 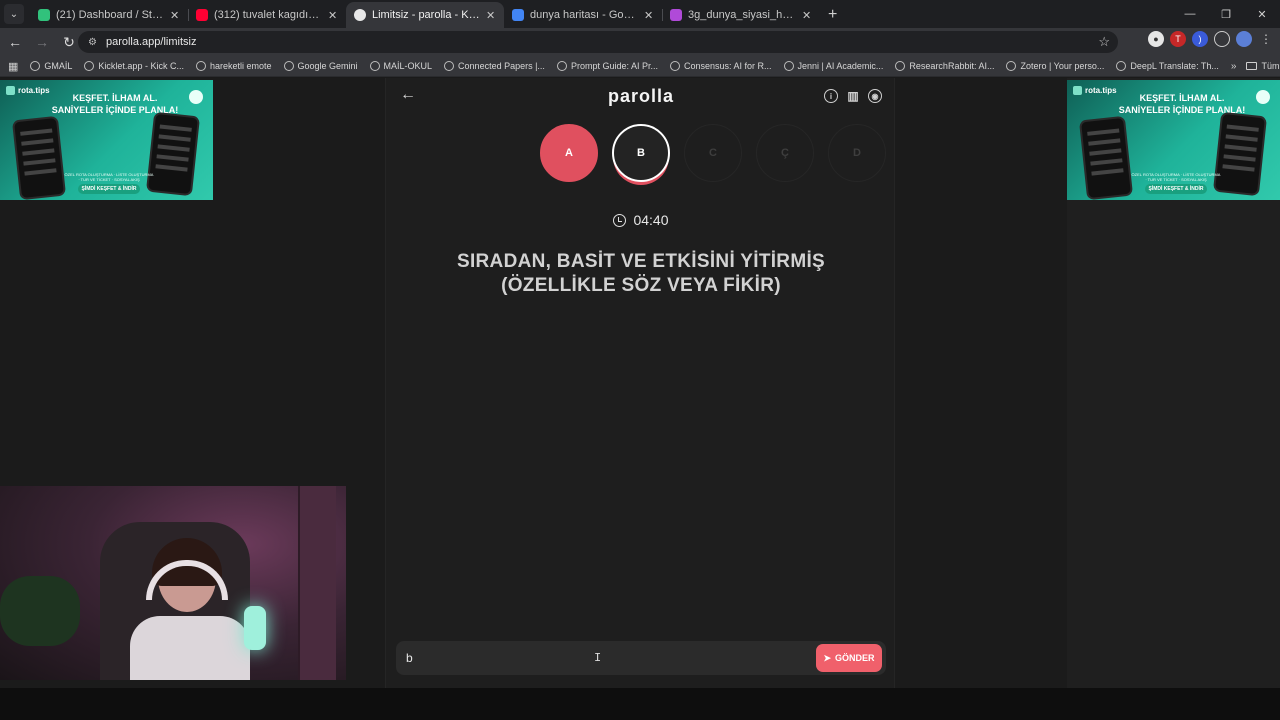 What do you see at coordinates (1200, 39) in the screenshot?
I see `extension-icon: )` at bounding box center [1200, 39].